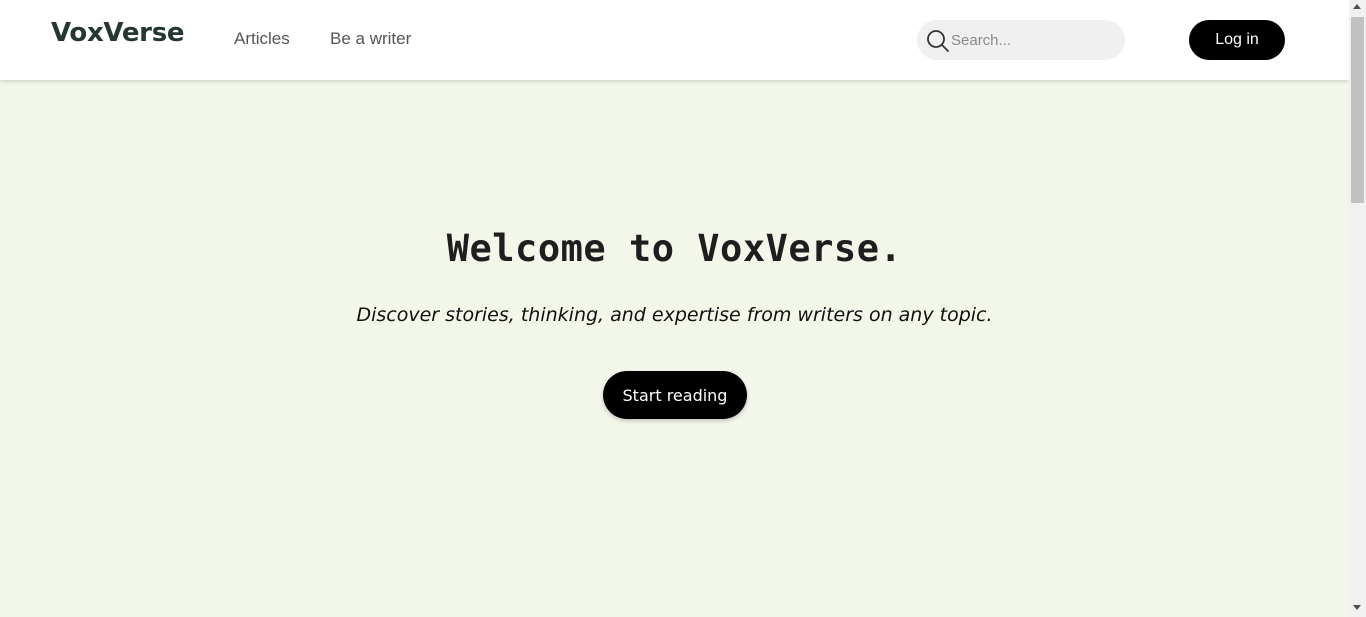 The width and height of the screenshot is (1366, 617). What do you see at coordinates (262, 39) in the screenshot?
I see `nav-link-articles: Articles` at bounding box center [262, 39].